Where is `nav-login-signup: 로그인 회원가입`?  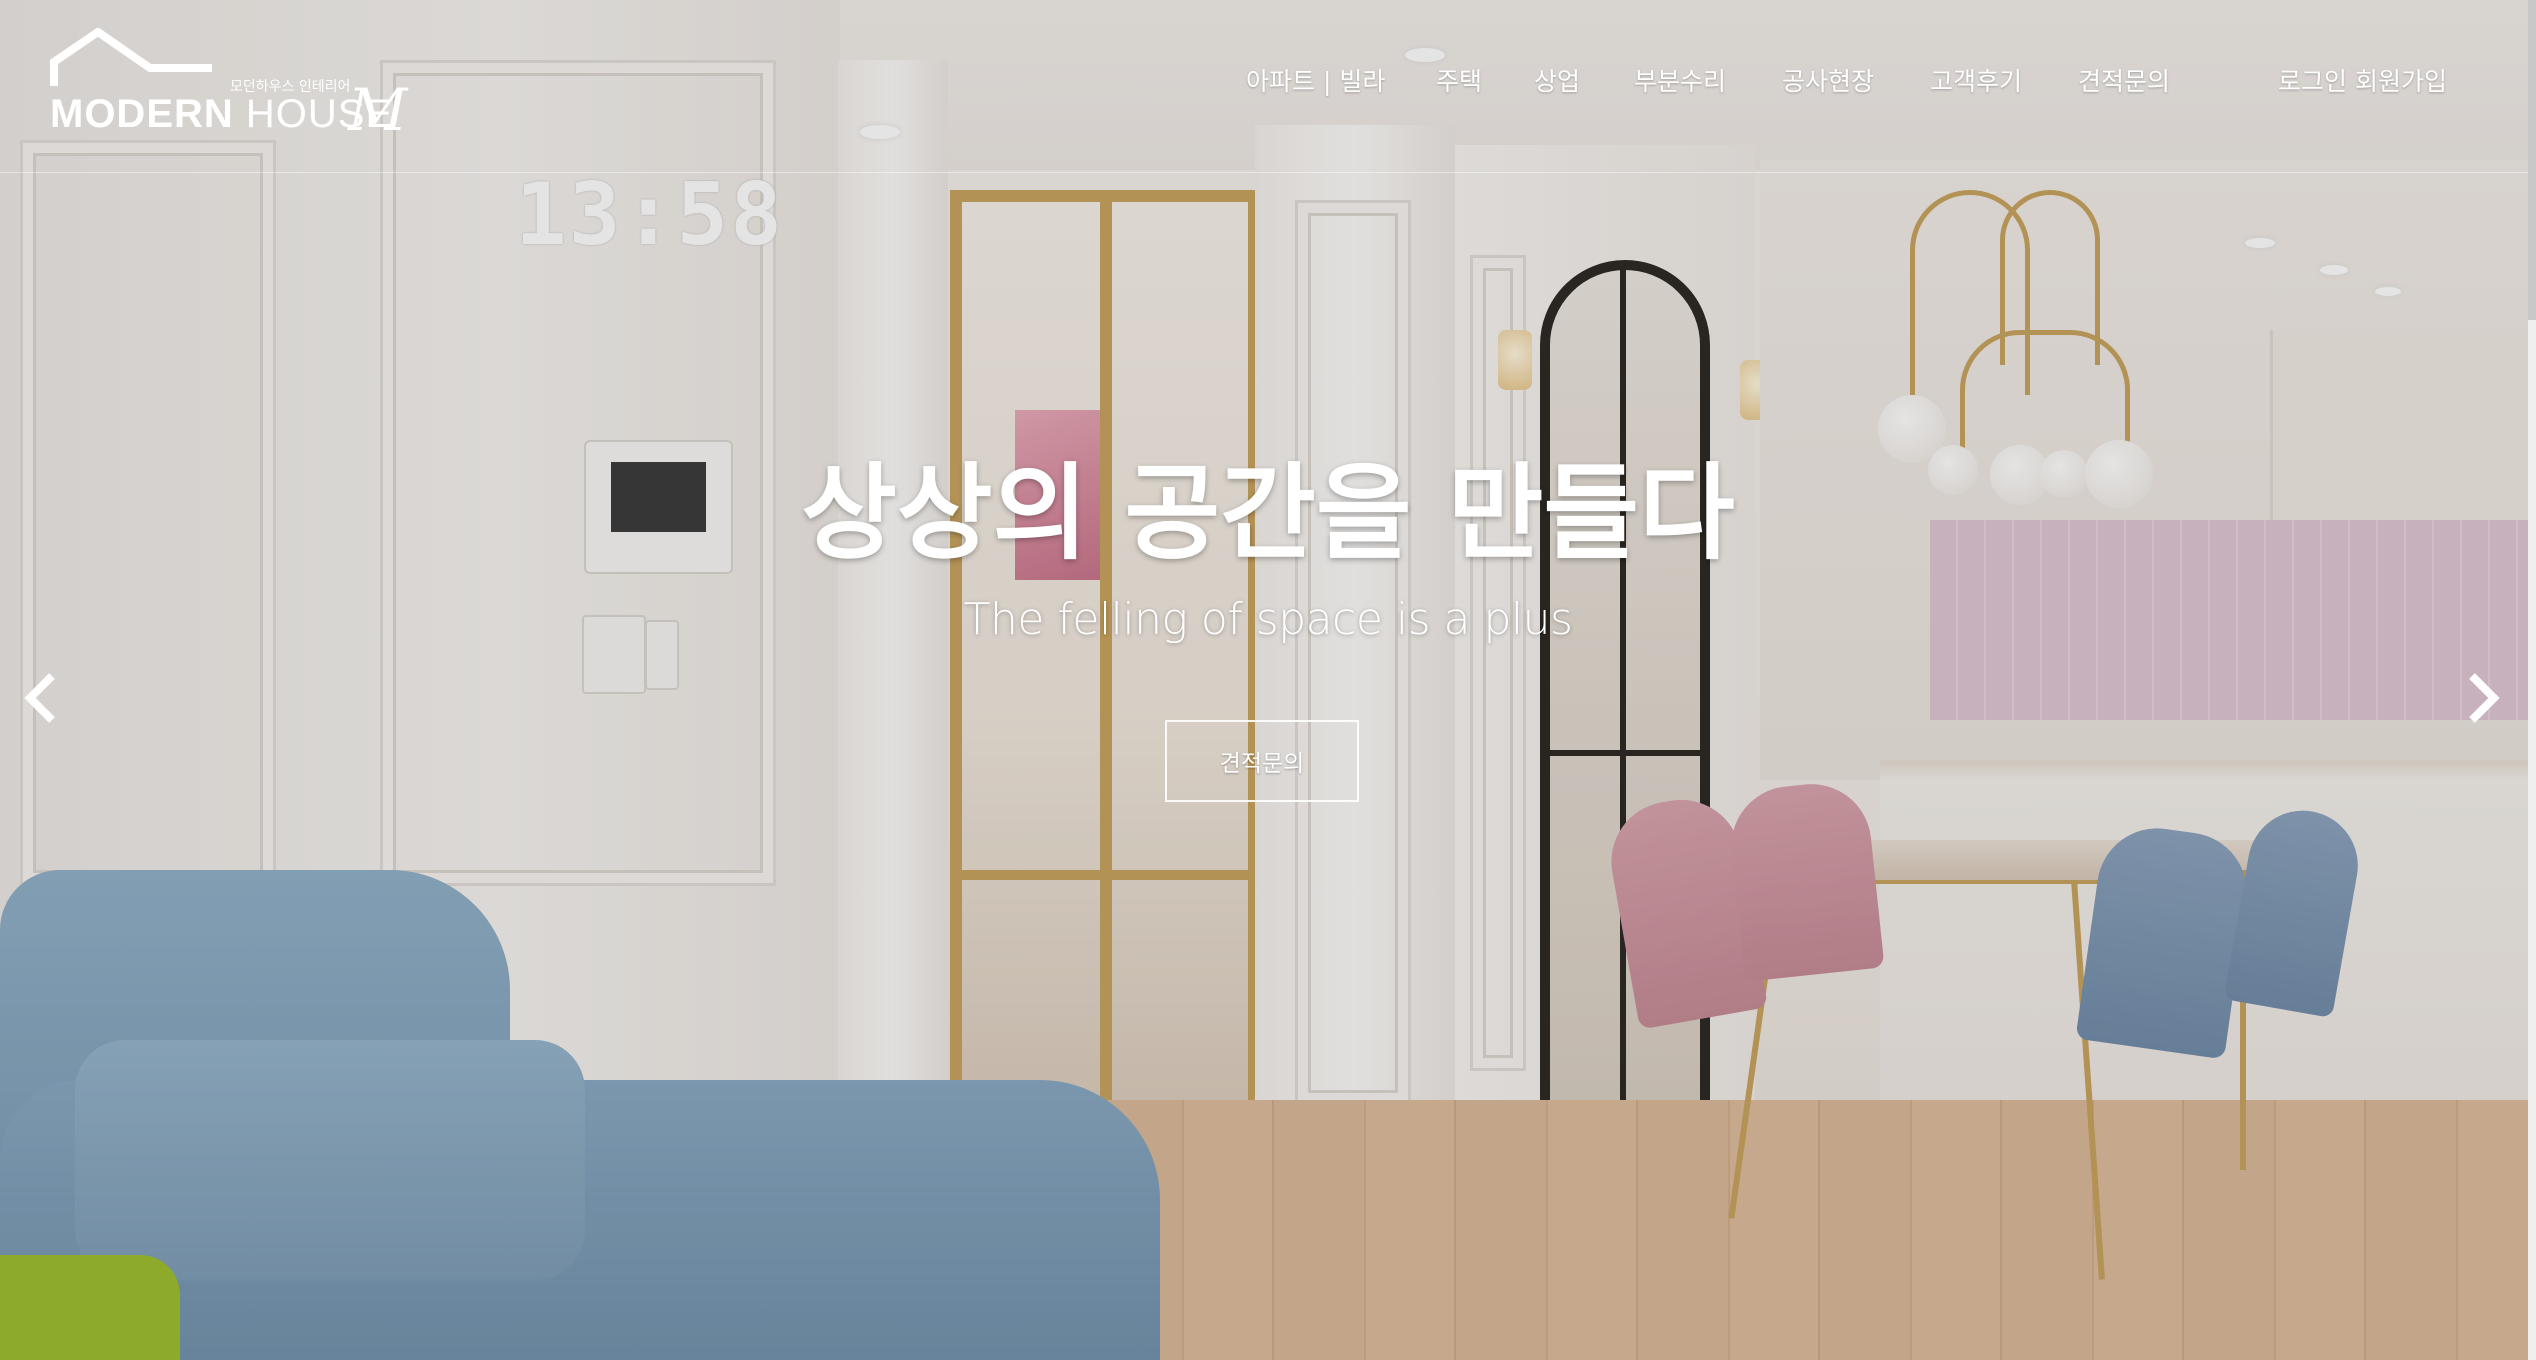
nav-login-signup: 로그인 회원가입 is located at coordinates (2362, 80).